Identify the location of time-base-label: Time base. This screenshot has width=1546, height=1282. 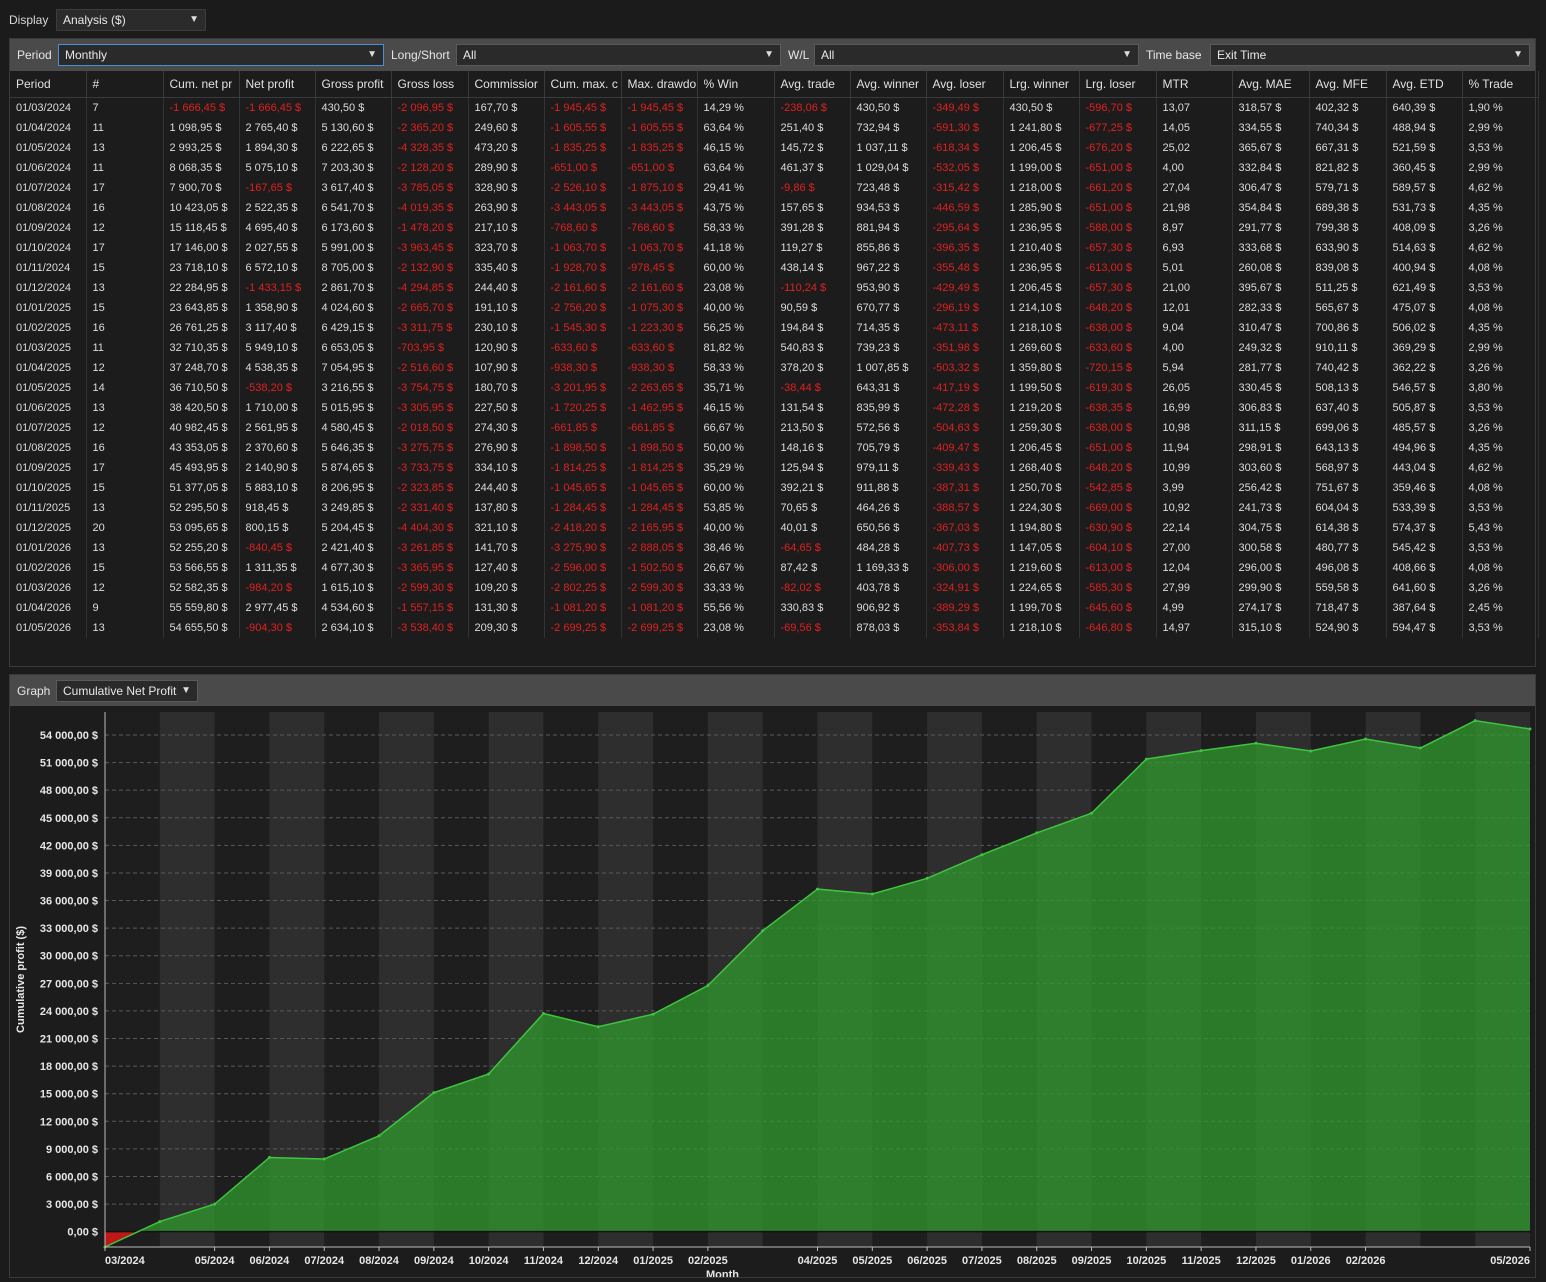
(1174, 55).